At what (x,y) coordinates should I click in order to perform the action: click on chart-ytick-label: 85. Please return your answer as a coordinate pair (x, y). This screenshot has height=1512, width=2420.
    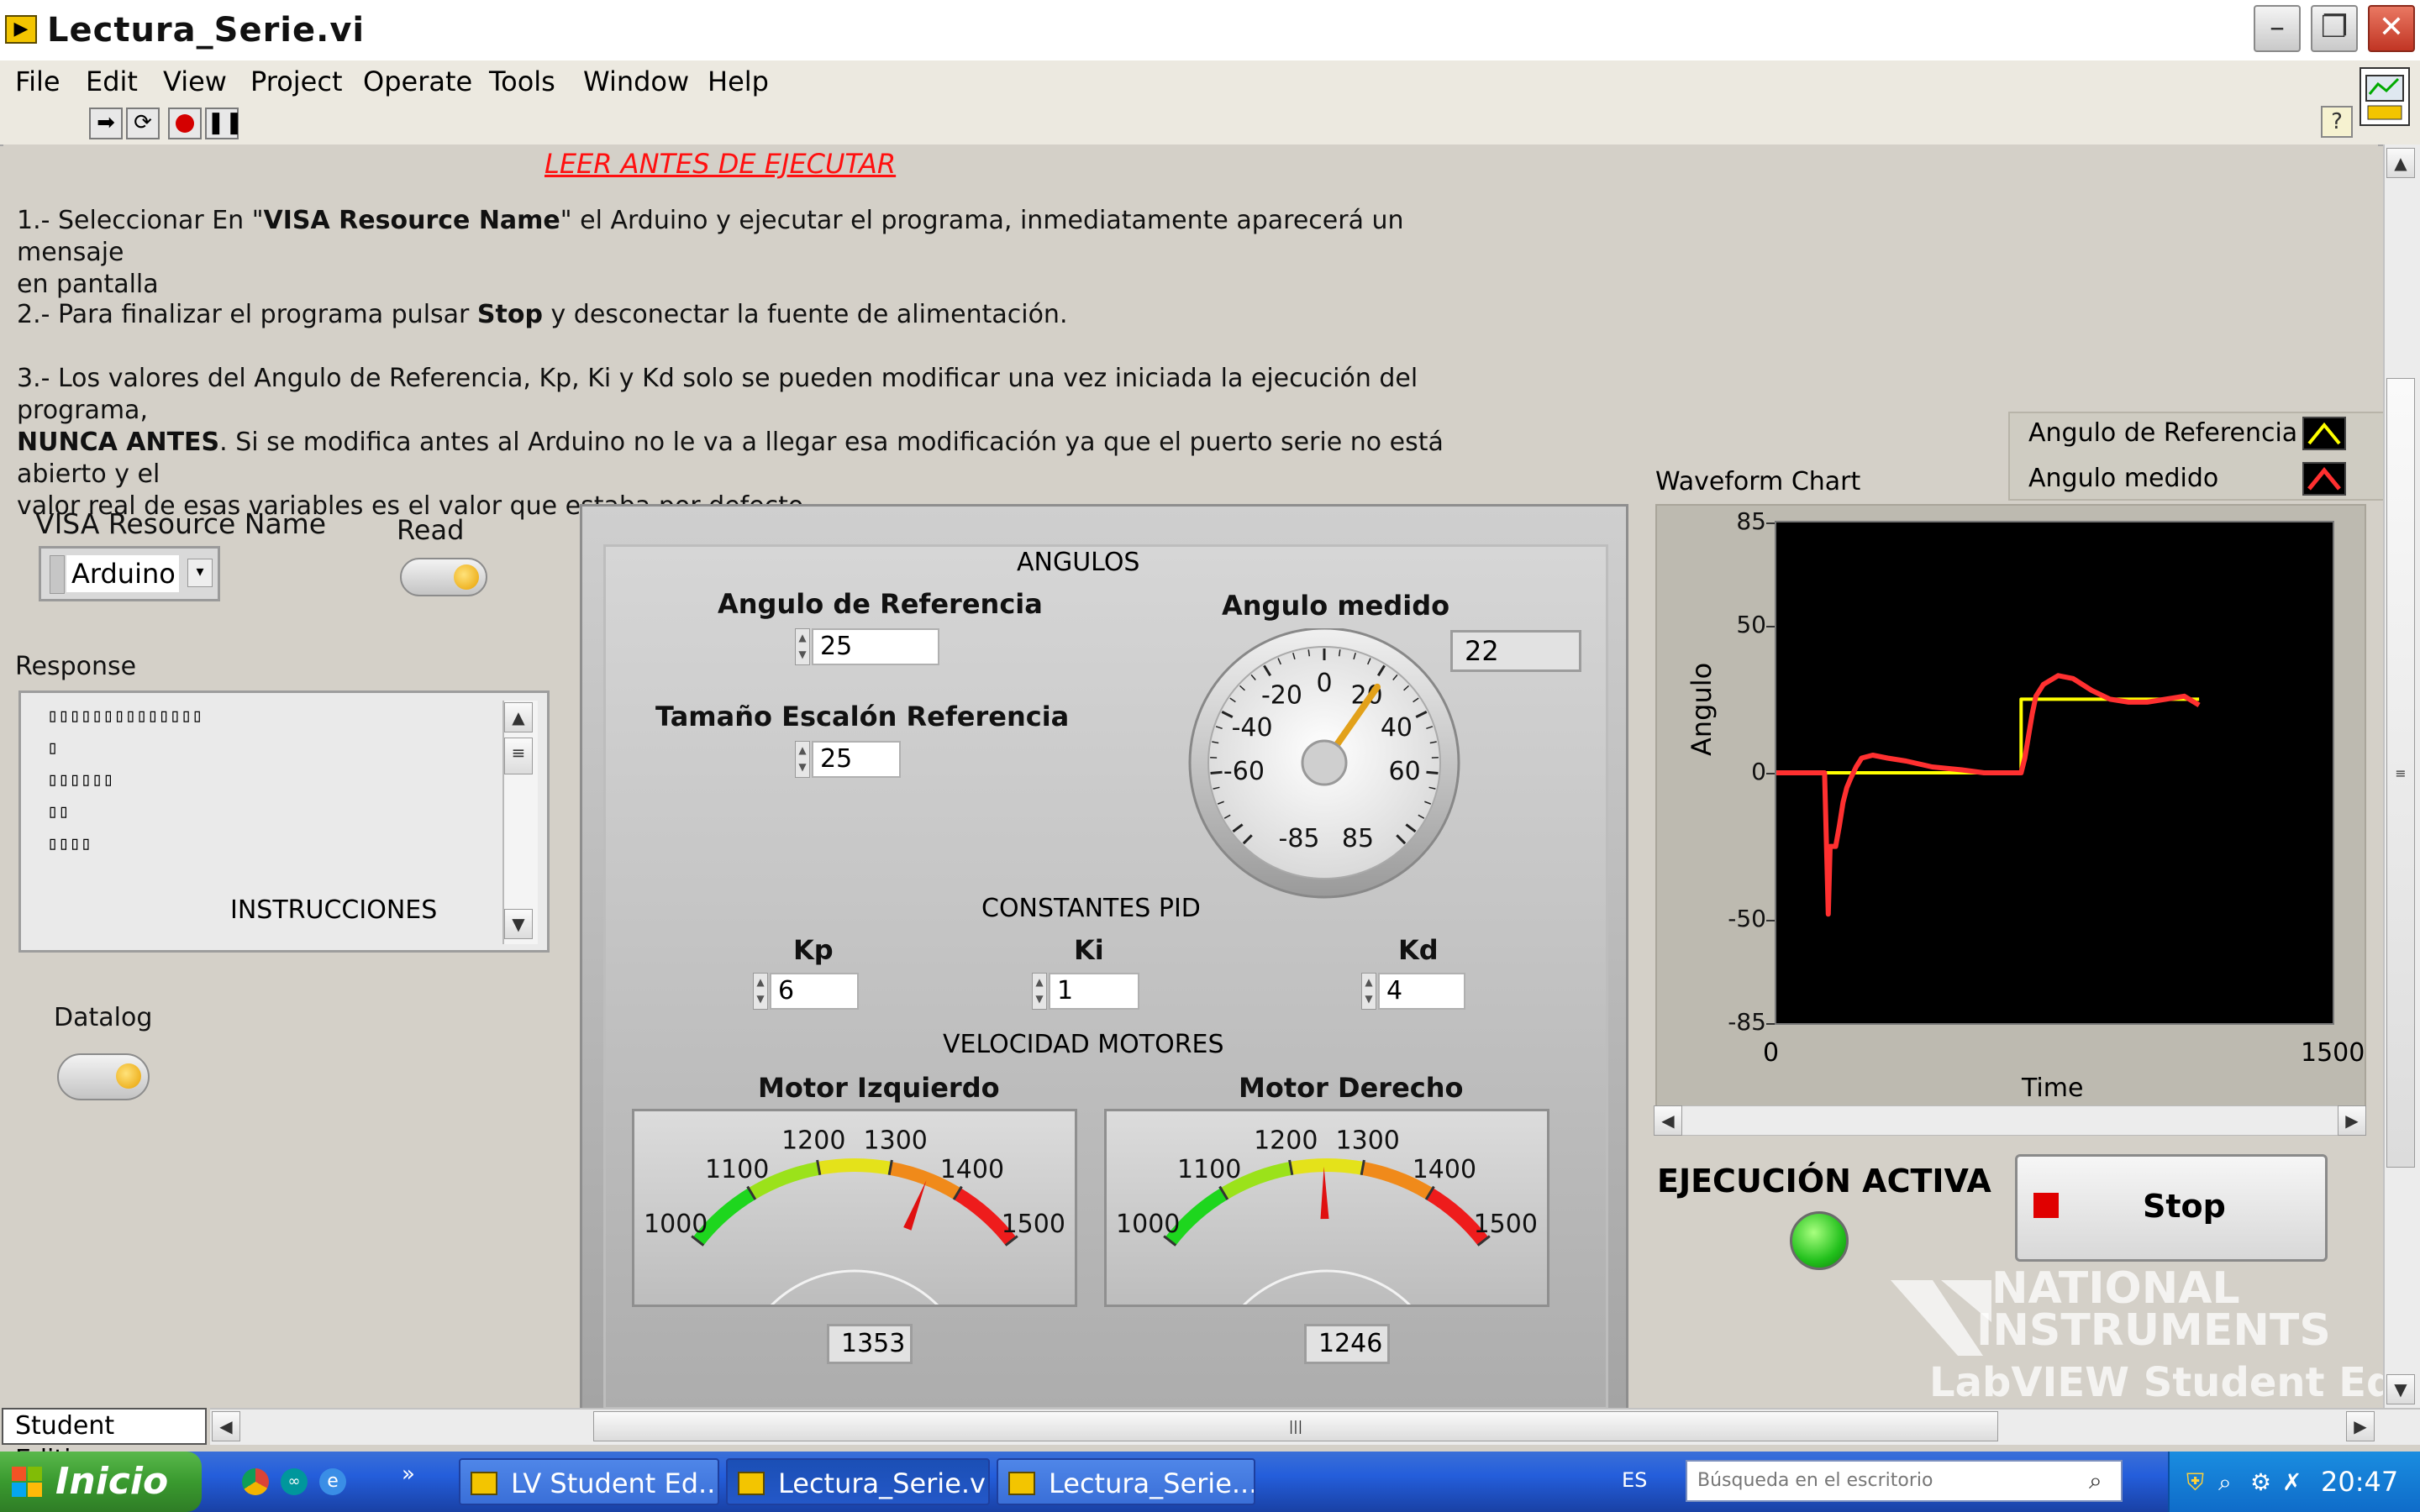
    Looking at the image, I should click on (1751, 521).